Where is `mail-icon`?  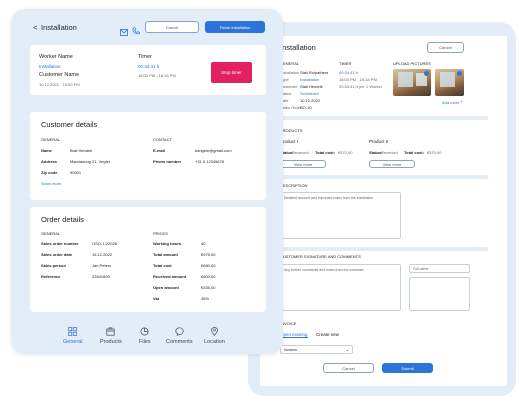 mail-icon is located at coordinates (124, 32).